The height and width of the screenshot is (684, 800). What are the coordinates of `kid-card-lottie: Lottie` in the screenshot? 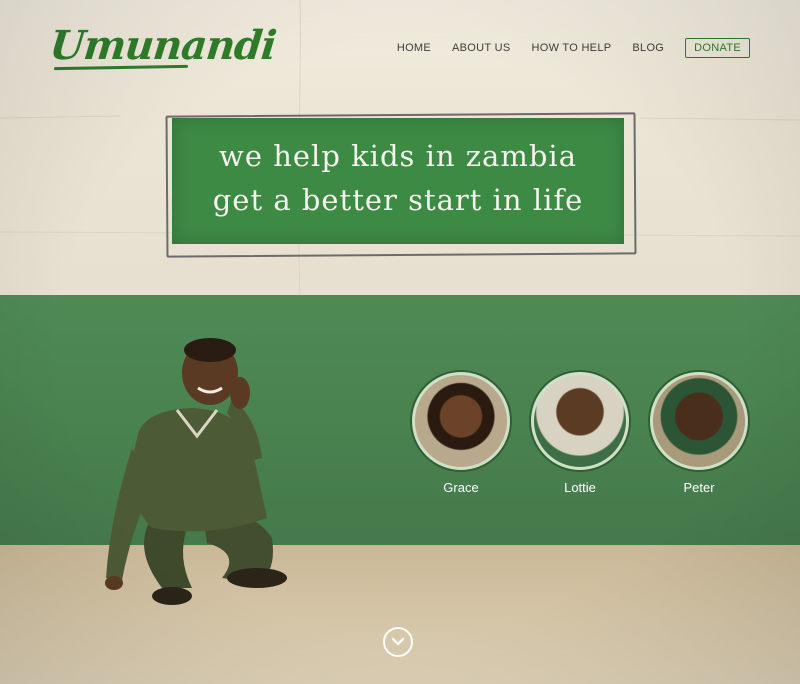 It's located at (580, 433).